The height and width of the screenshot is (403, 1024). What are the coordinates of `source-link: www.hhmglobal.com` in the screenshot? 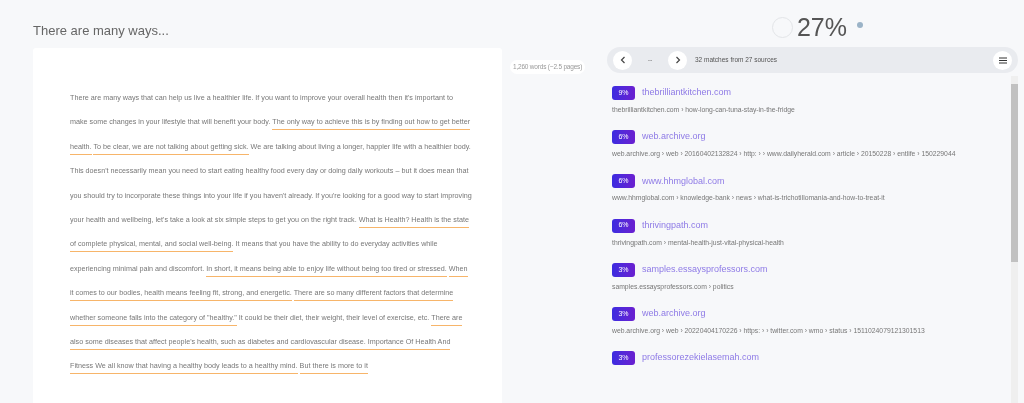 It's located at (683, 181).